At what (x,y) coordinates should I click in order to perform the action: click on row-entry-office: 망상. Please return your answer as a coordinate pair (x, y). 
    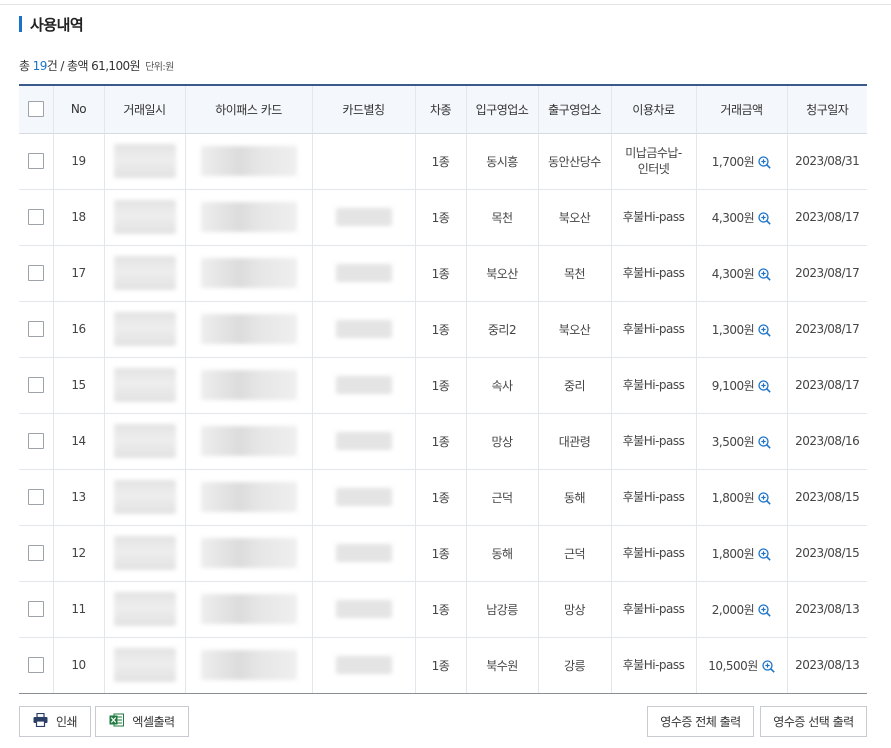
    Looking at the image, I should click on (501, 441).